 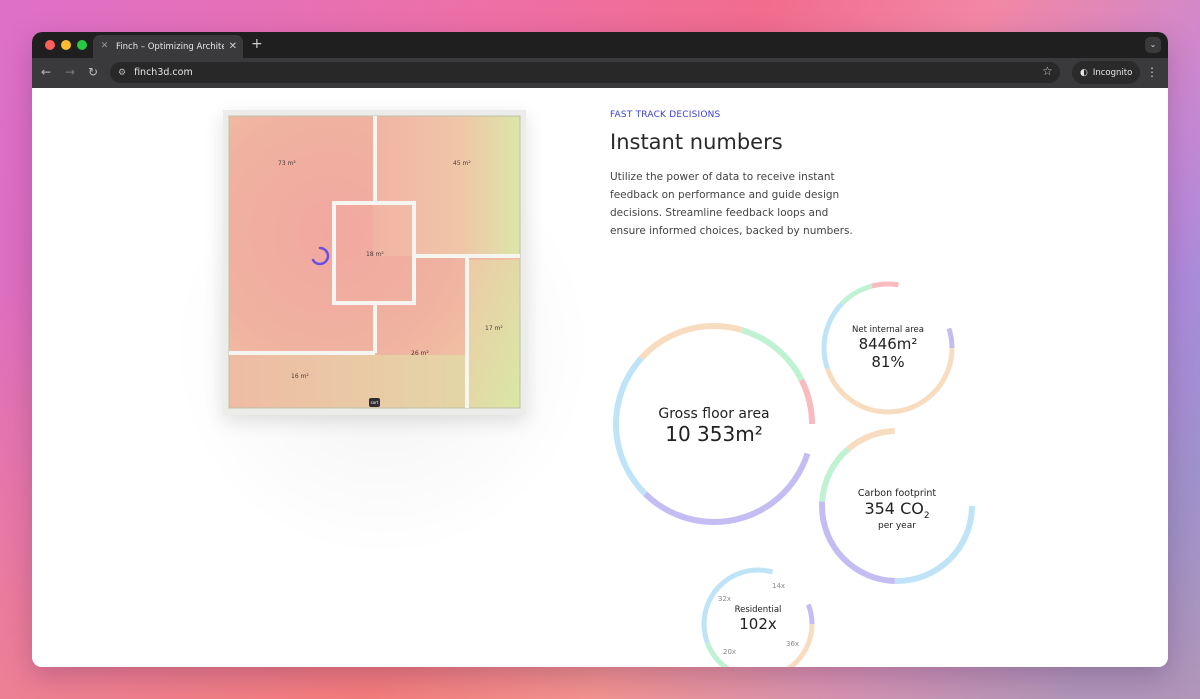 What do you see at coordinates (70, 72) in the screenshot?
I see `forward-icon: →` at bounding box center [70, 72].